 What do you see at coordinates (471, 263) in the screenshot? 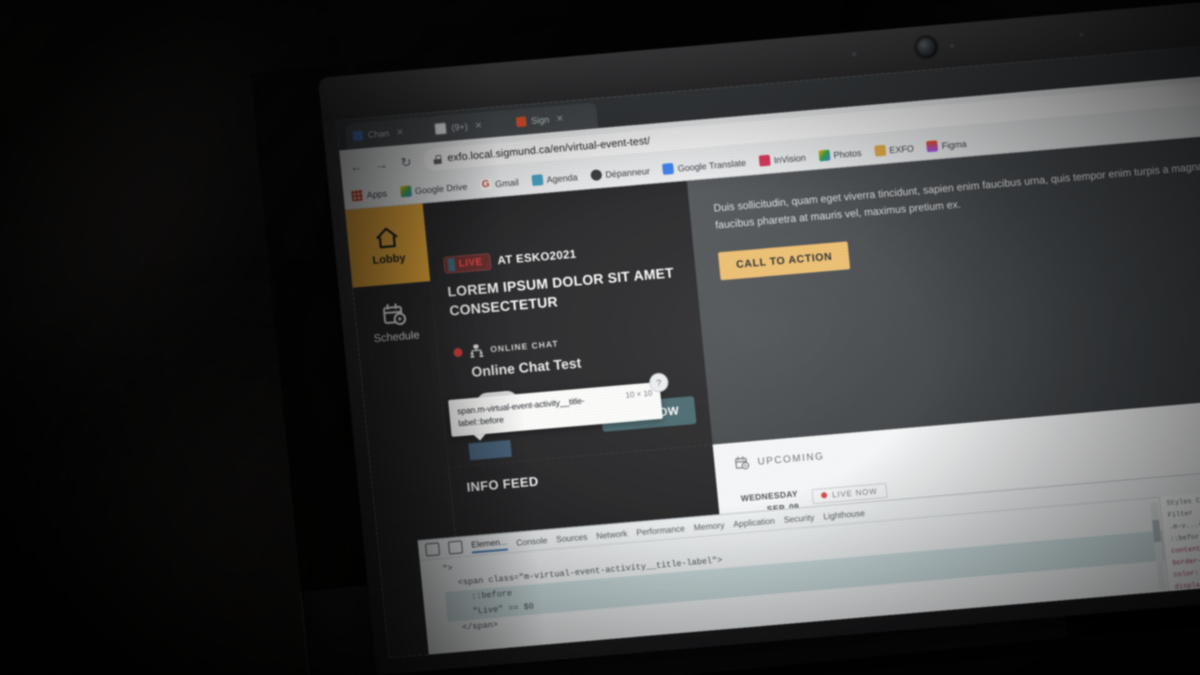
I see `live-label: LIVE` at bounding box center [471, 263].